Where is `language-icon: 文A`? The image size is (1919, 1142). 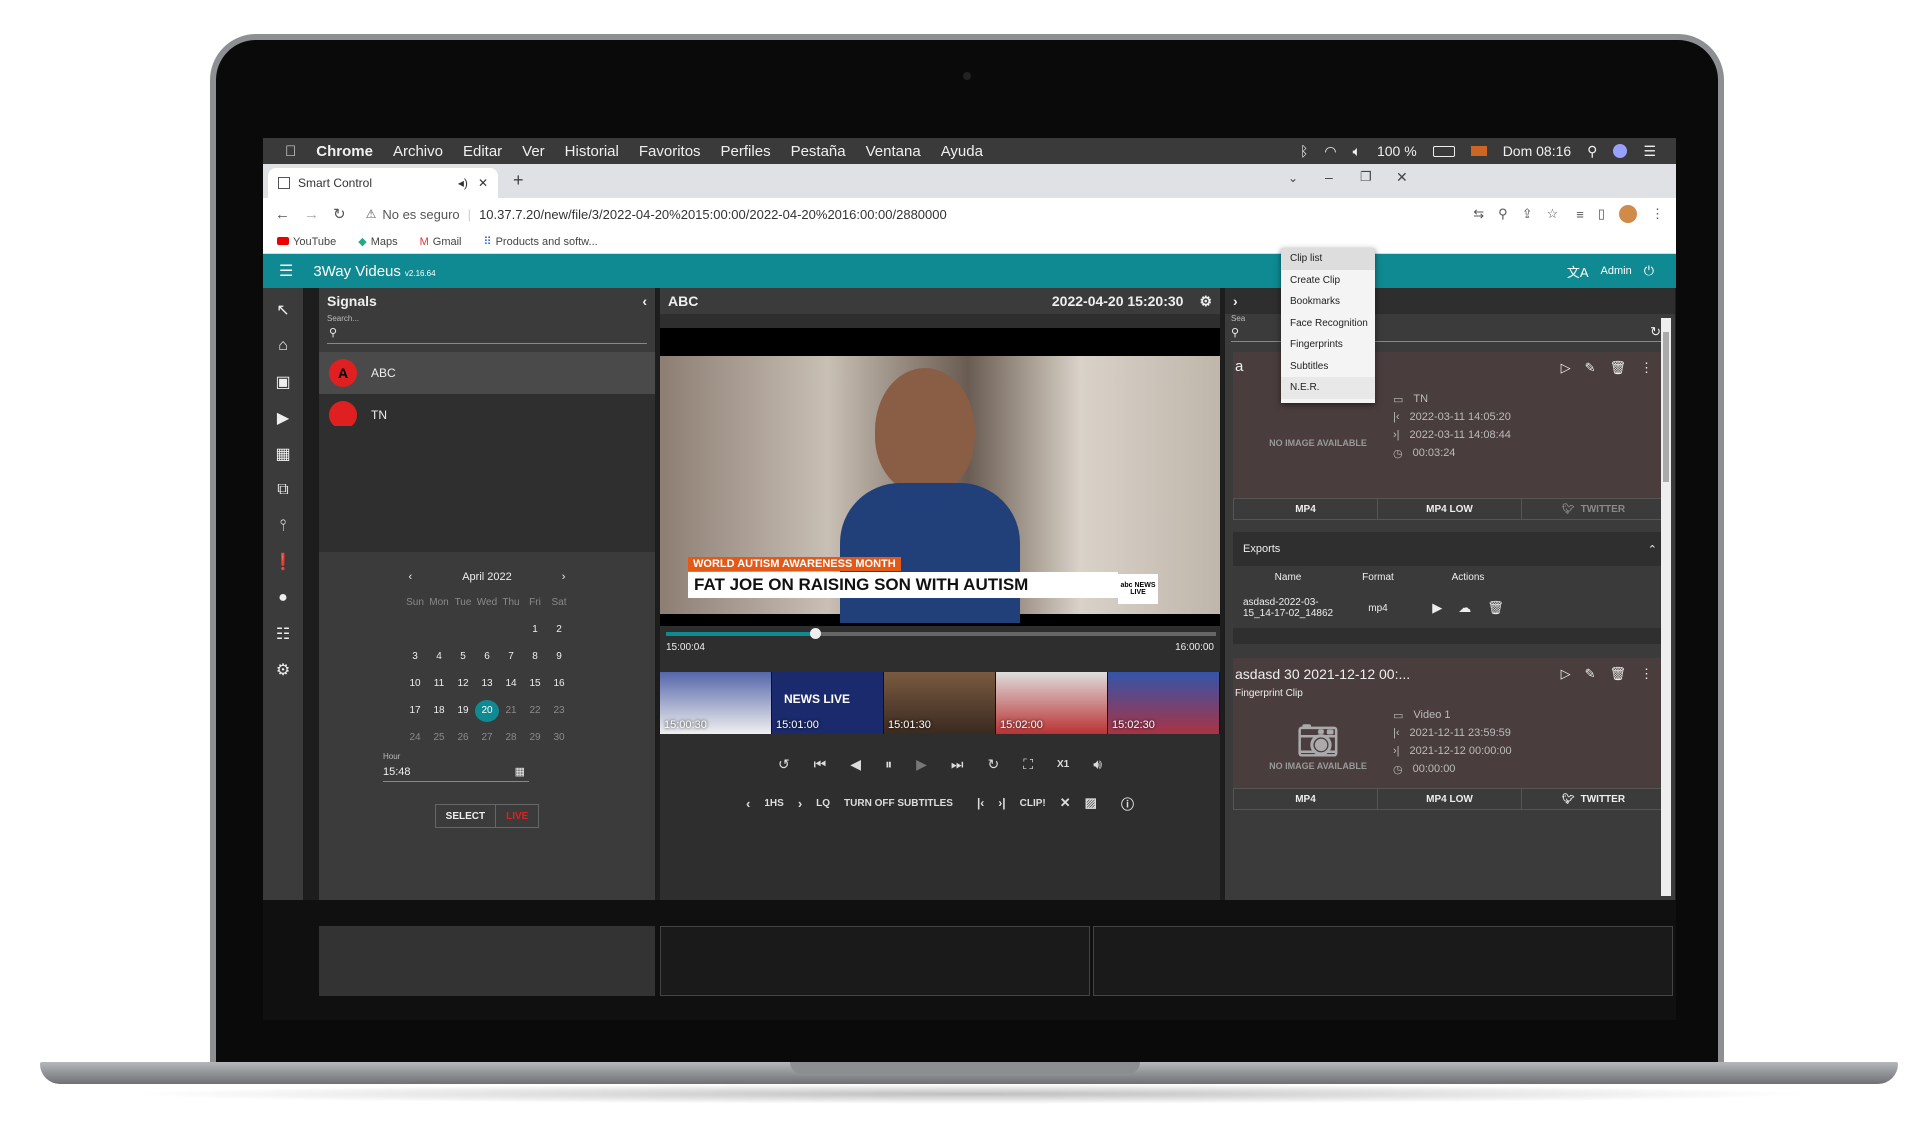 language-icon: 文A is located at coordinates (1578, 271).